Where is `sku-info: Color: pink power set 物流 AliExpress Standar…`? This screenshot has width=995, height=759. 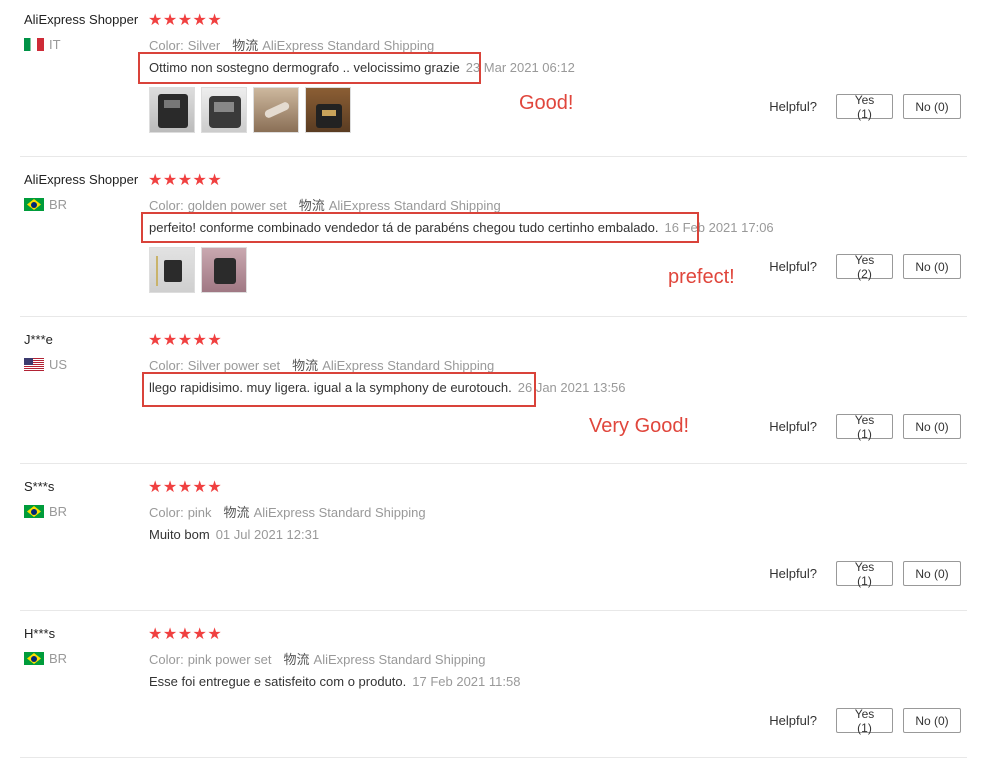
sku-info: Color: pink power set 物流 AliExpress Standar… is located at coordinates (317, 659).